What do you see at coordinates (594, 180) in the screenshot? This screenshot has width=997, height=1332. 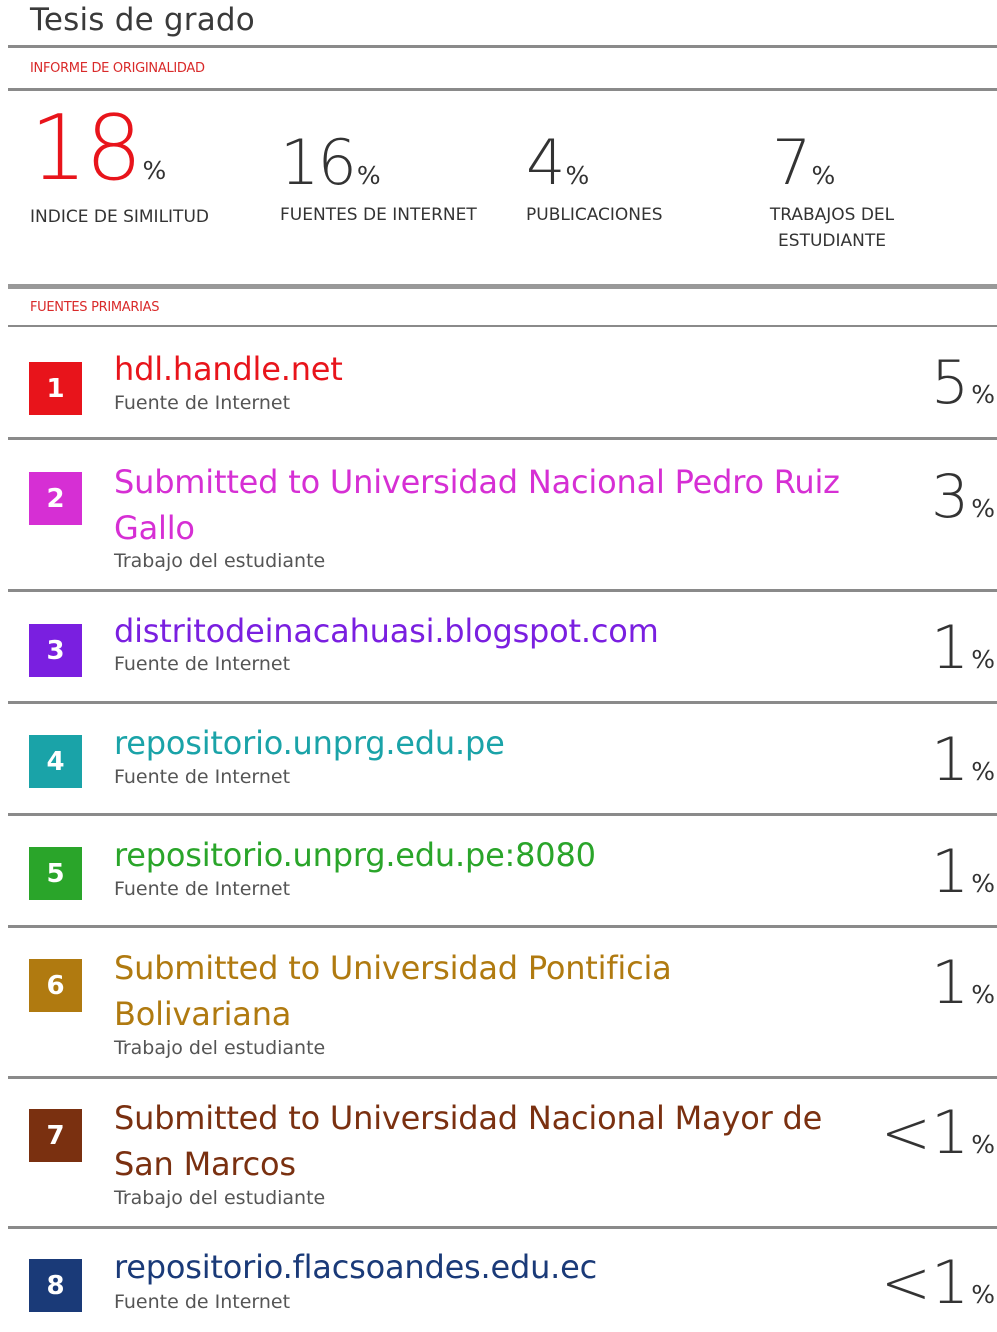 I see `stat-publications: 4% PUBLICACIONES` at bounding box center [594, 180].